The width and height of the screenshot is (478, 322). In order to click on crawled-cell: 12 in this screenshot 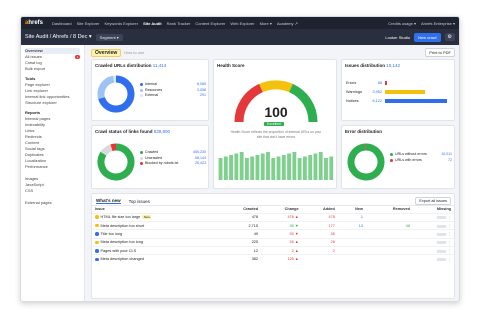, I will do `click(240, 250)`.